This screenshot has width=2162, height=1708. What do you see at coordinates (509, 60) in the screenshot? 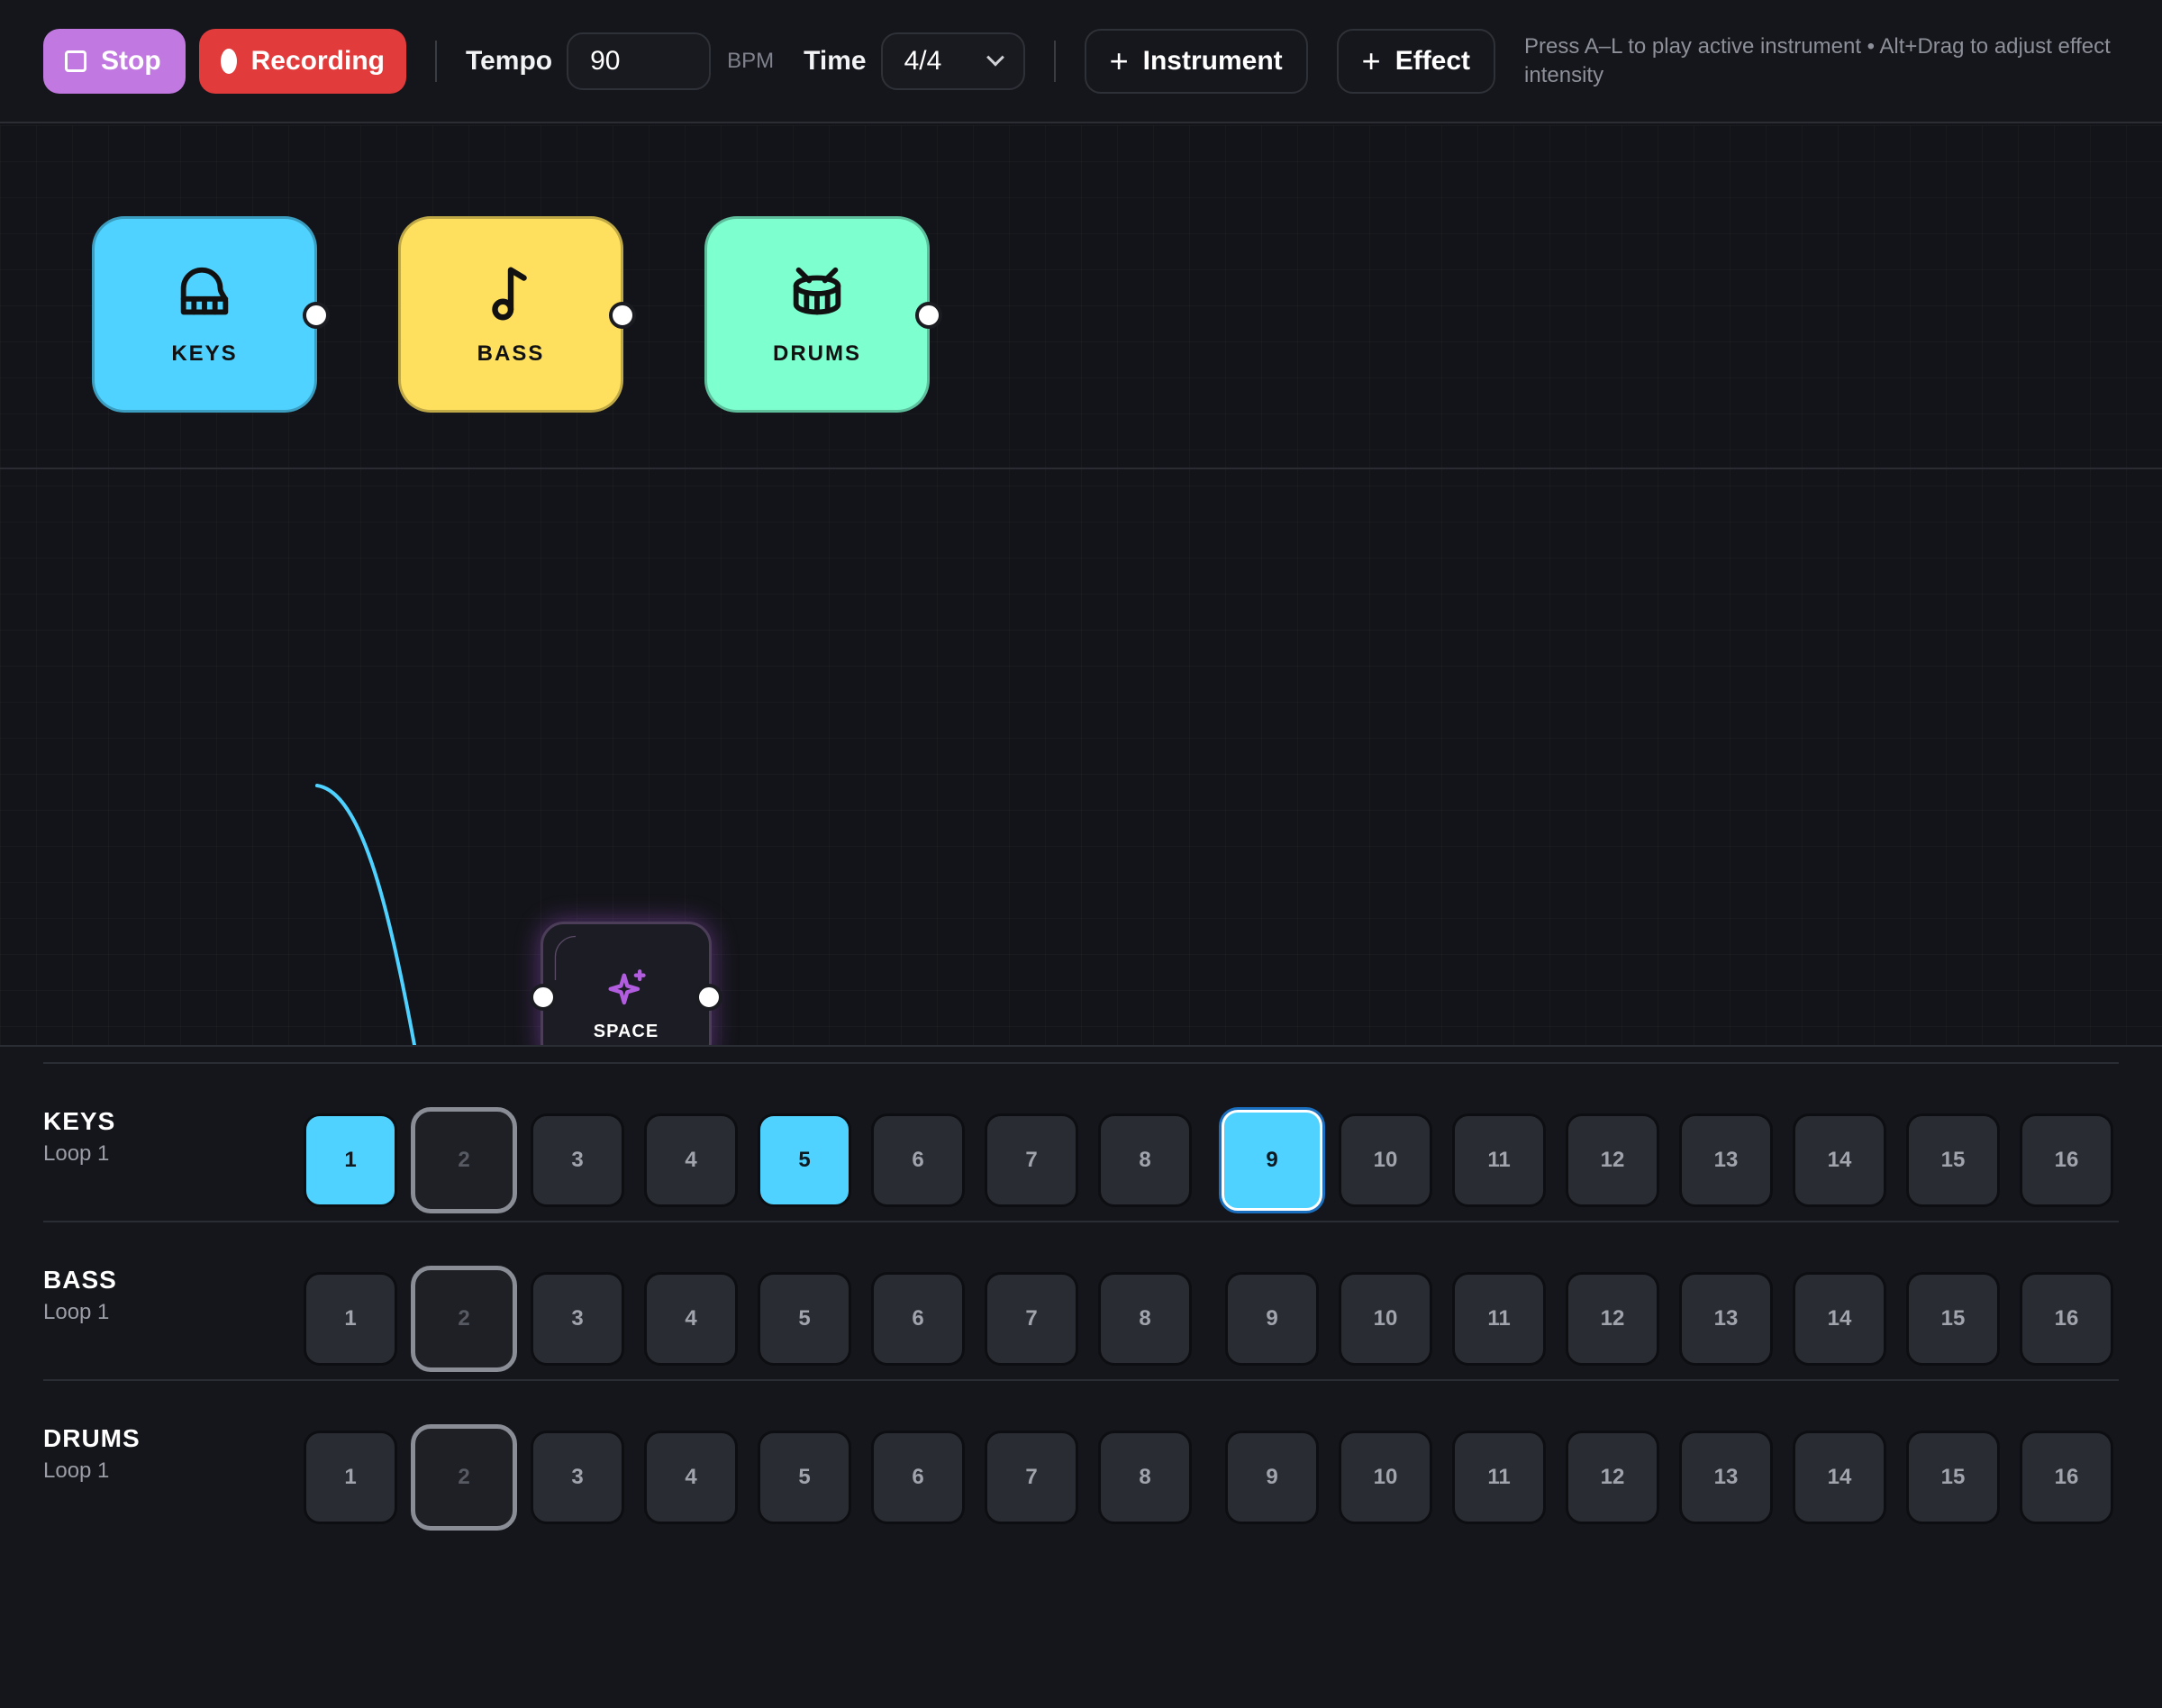
I see `tempo-label: Tempo` at bounding box center [509, 60].